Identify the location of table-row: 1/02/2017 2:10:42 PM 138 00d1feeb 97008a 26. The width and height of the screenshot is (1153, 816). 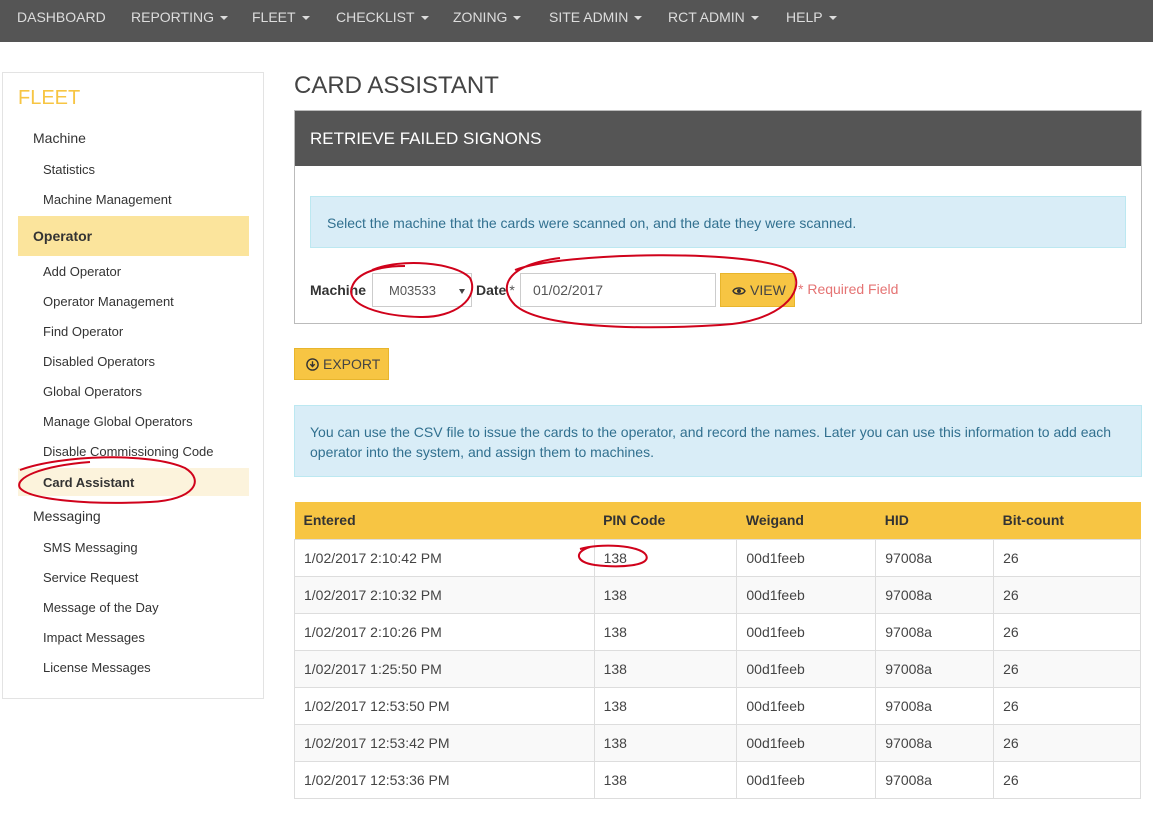
(717, 557).